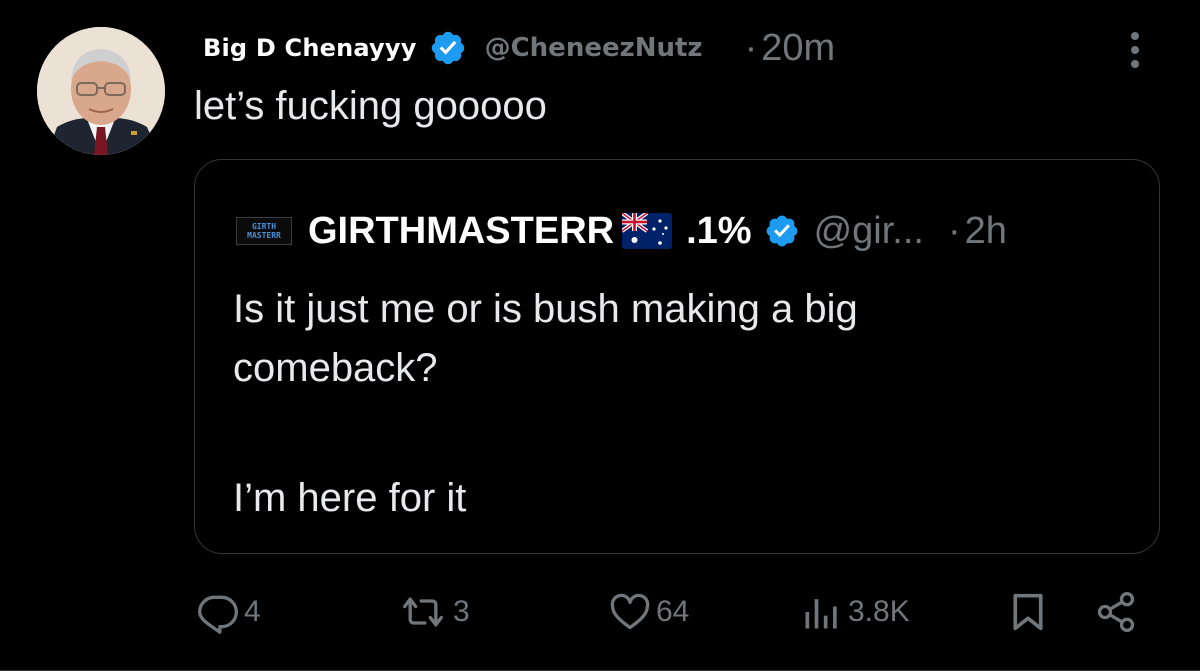 The image size is (1200, 671). I want to click on views-button: 3.8K, so click(855, 612).